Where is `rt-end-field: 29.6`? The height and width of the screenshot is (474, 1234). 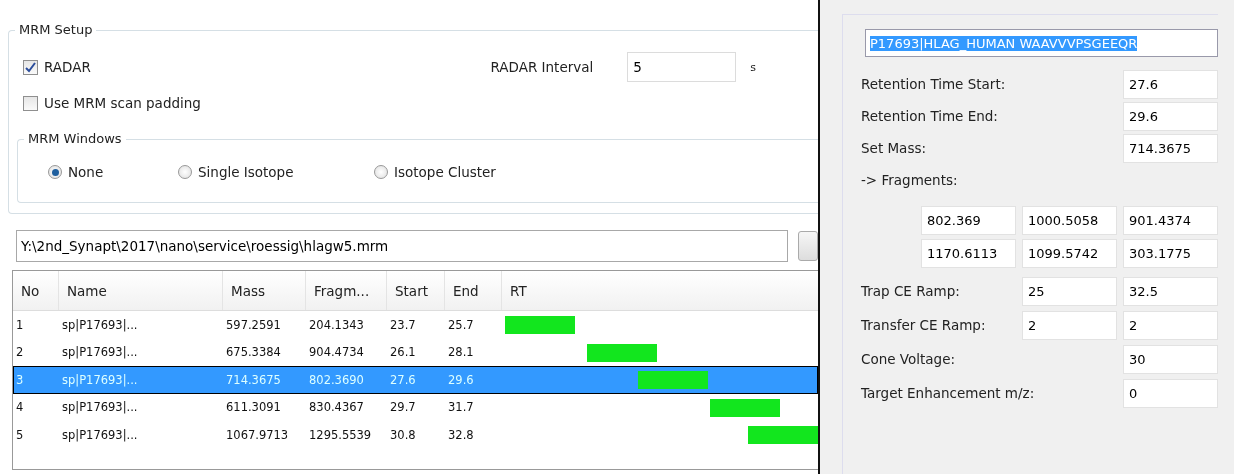 rt-end-field: 29.6 is located at coordinates (1170, 116).